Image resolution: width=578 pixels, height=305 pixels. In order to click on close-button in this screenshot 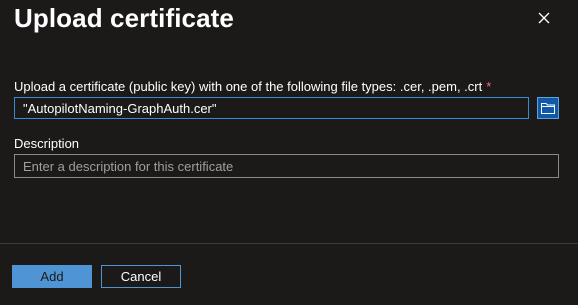, I will do `click(544, 18)`.